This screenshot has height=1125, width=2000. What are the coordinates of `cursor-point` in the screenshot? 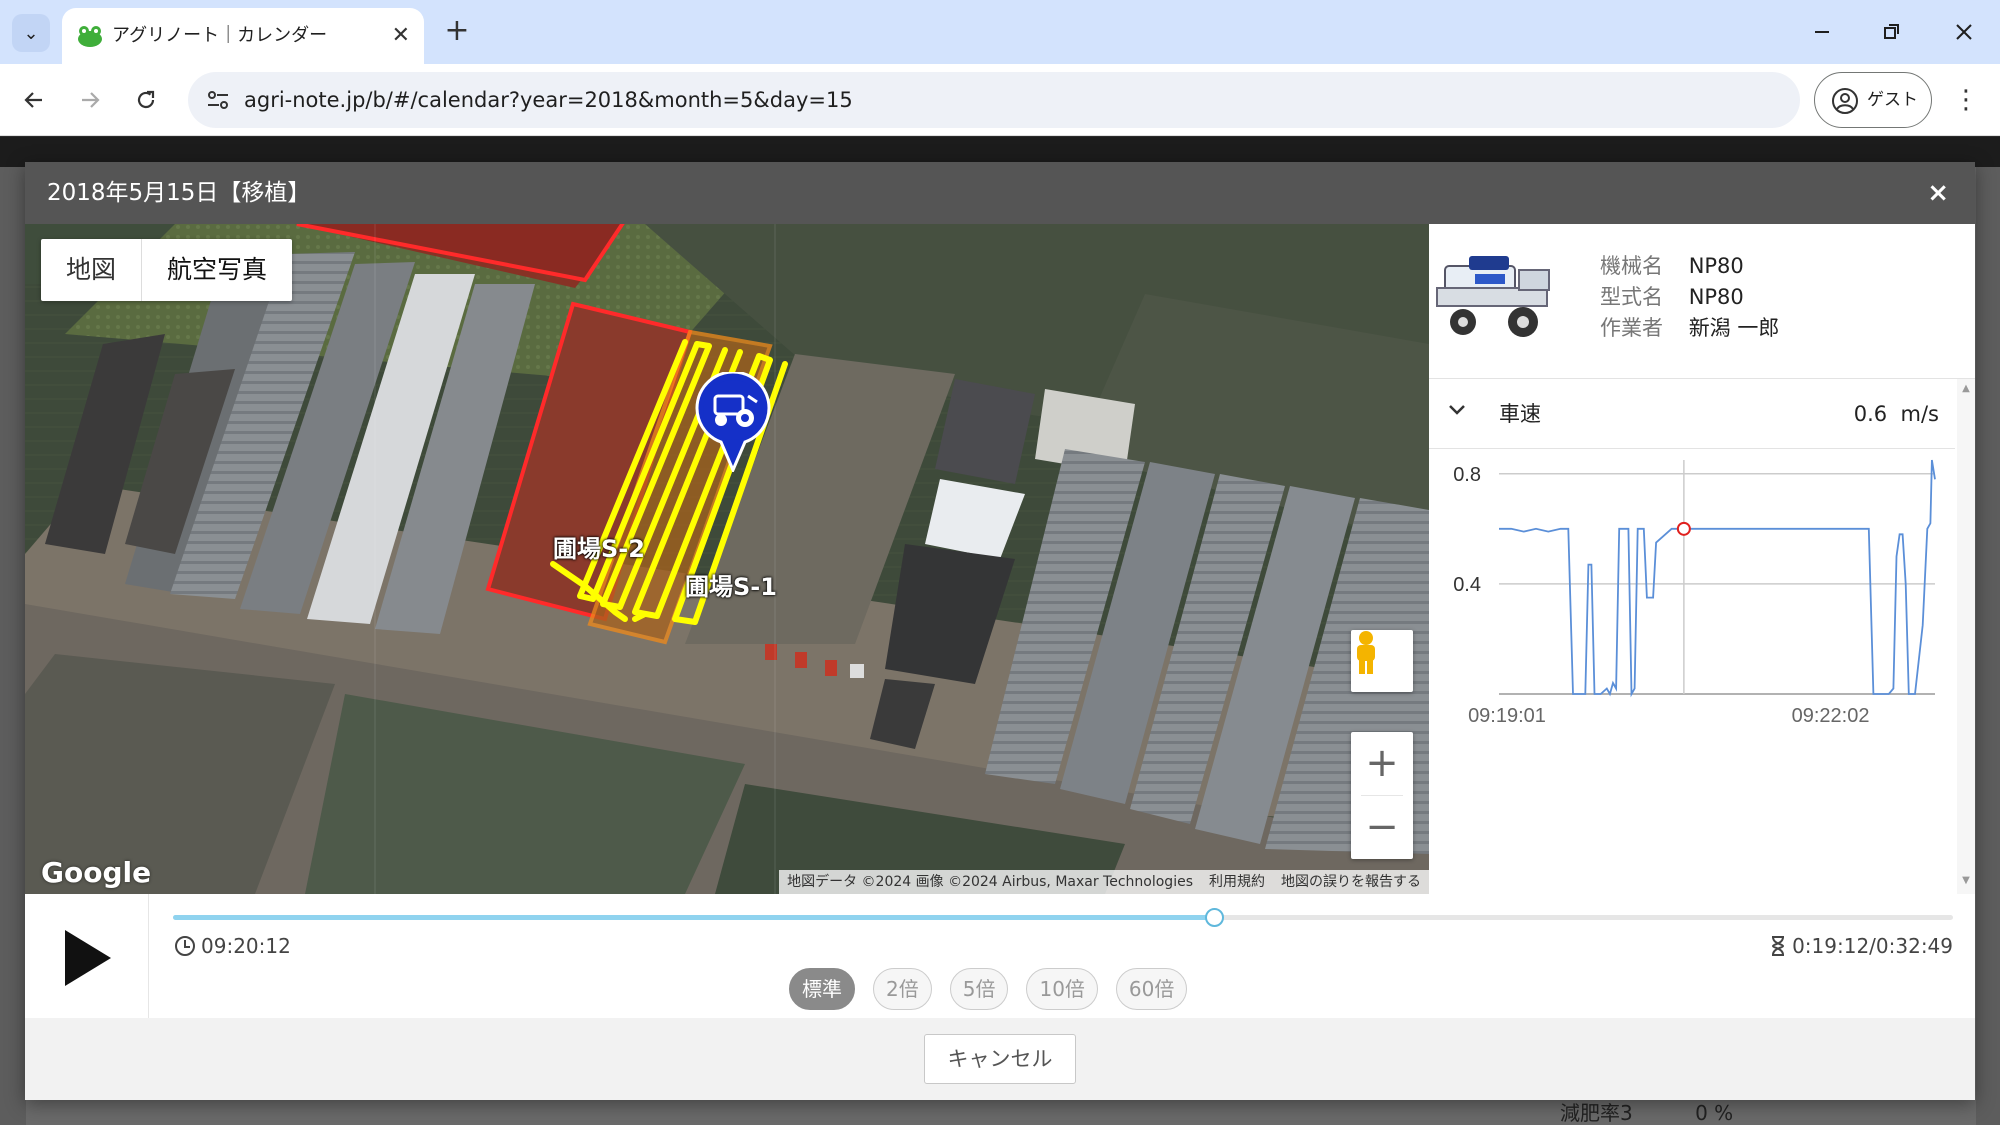 It's located at (1683, 528).